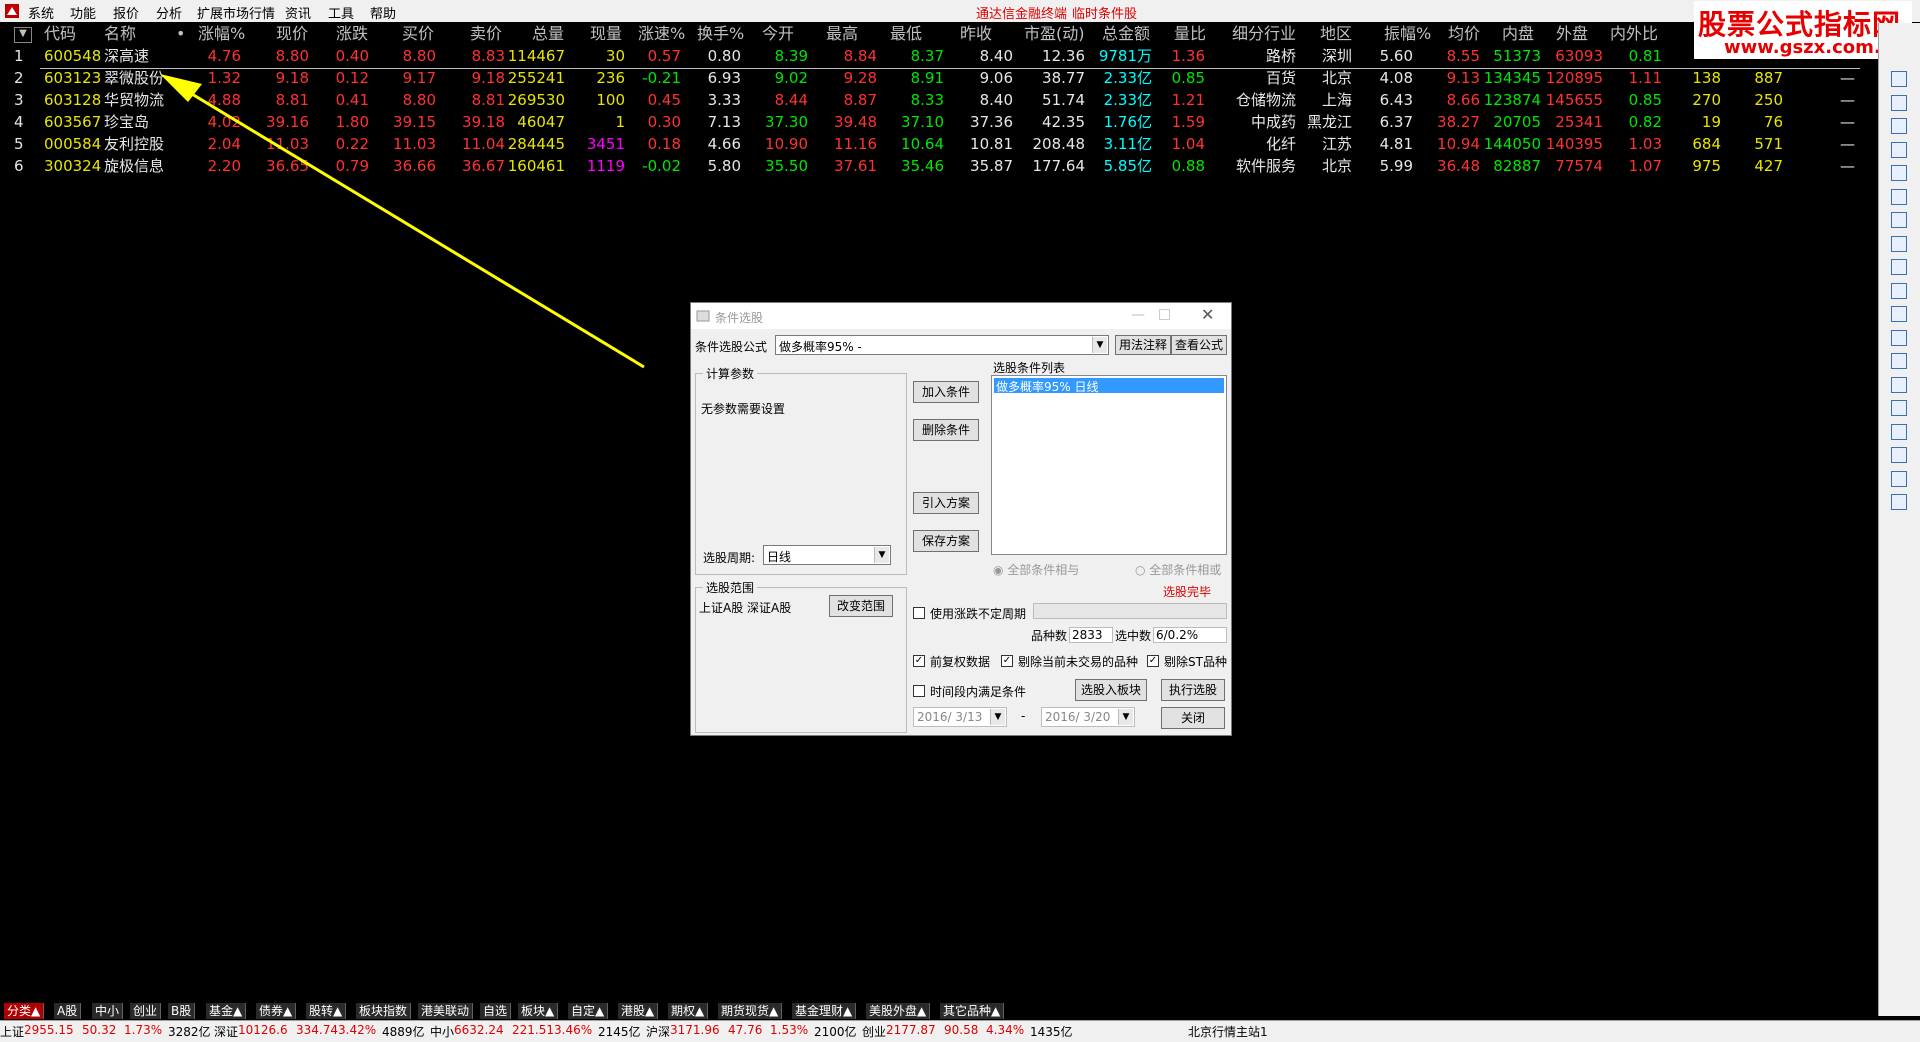 Image resolution: width=1920 pixels, height=1042 pixels. I want to click on menu-help: 帮助, so click(383, 12).